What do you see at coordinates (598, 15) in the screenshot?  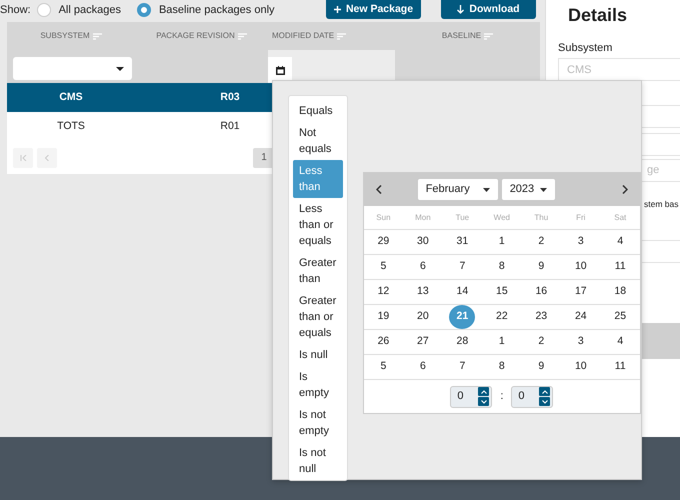 I see `details-title: Details` at bounding box center [598, 15].